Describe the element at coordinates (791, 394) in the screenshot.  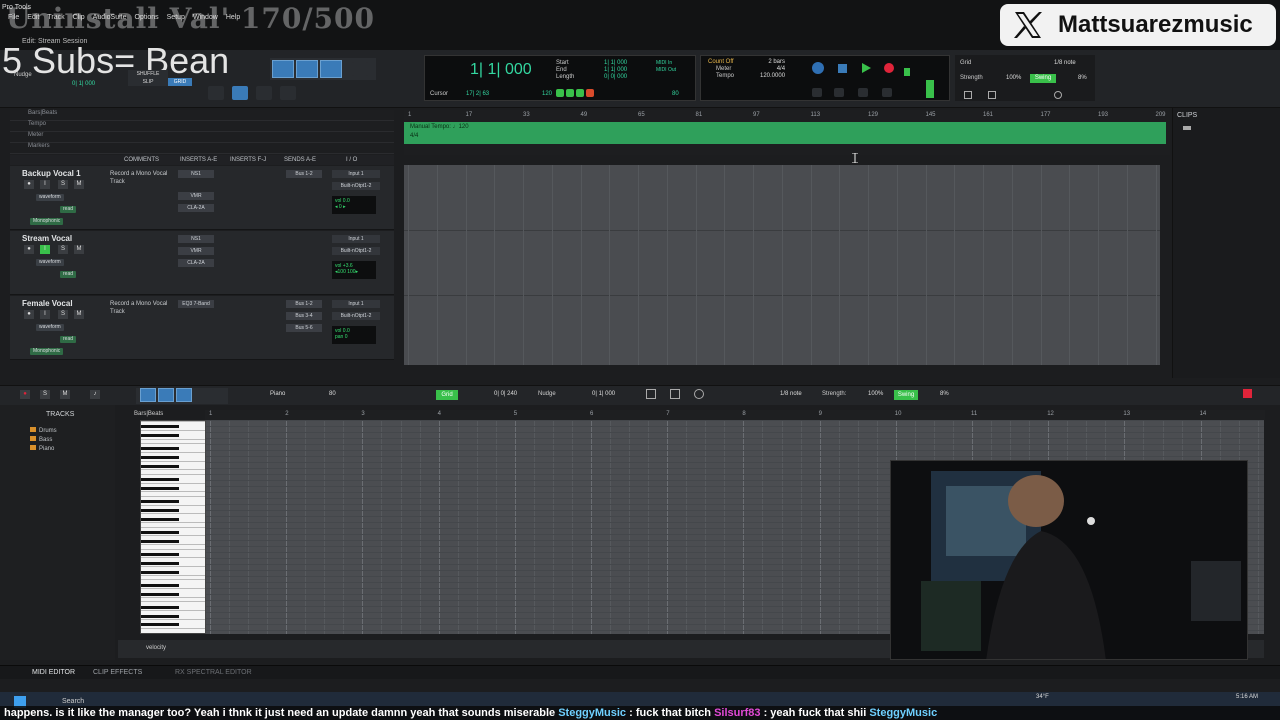
I see `midi-note-value: 1/8 note` at that location.